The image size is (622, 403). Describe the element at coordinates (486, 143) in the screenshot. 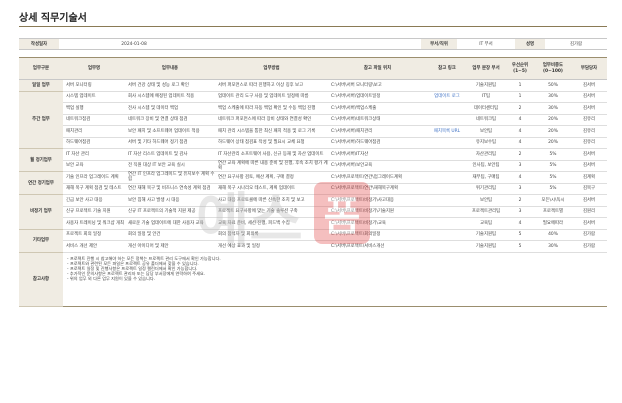

I see `dept-cell: 유지보수팀` at that location.